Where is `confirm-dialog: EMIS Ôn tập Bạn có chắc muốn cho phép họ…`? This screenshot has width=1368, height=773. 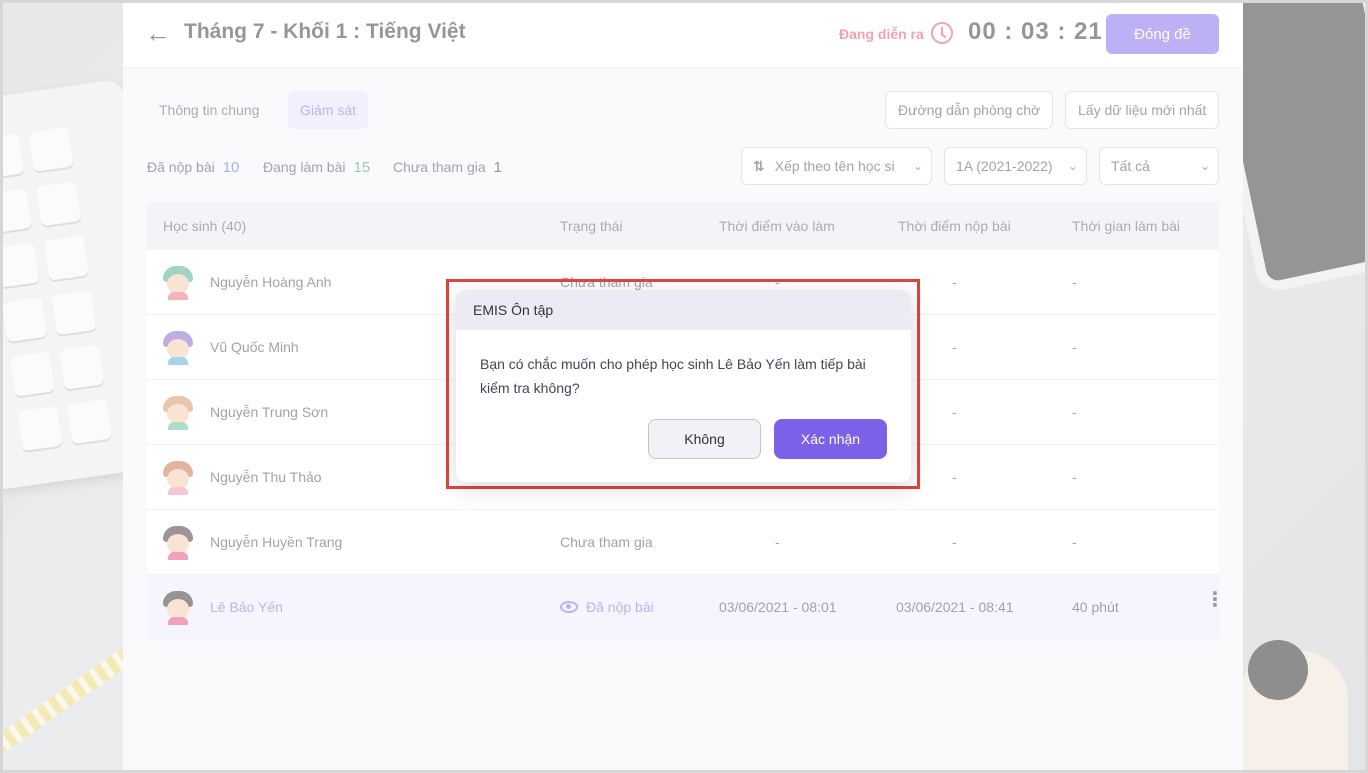
confirm-dialog: EMIS Ôn tập Bạn có chắc muốn cho phép họ… is located at coordinates (683, 386).